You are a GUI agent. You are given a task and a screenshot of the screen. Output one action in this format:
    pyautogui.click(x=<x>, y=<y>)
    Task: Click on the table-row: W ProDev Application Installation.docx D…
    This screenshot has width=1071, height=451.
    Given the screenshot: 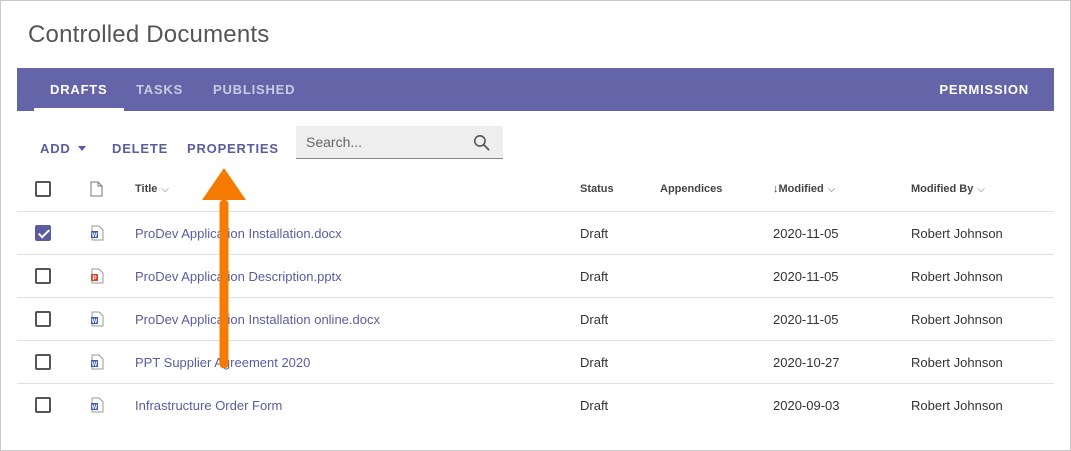 What is the action you would take?
    pyautogui.click(x=535, y=233)
    